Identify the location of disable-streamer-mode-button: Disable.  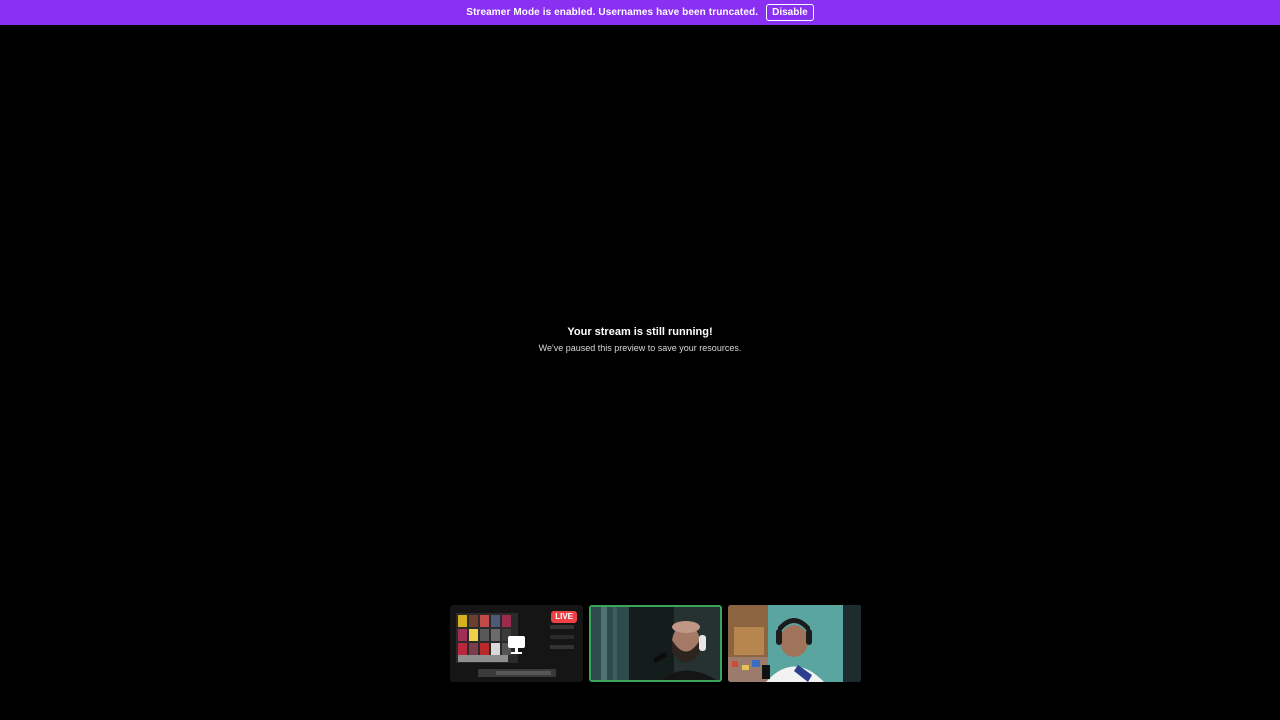
(790, 12).